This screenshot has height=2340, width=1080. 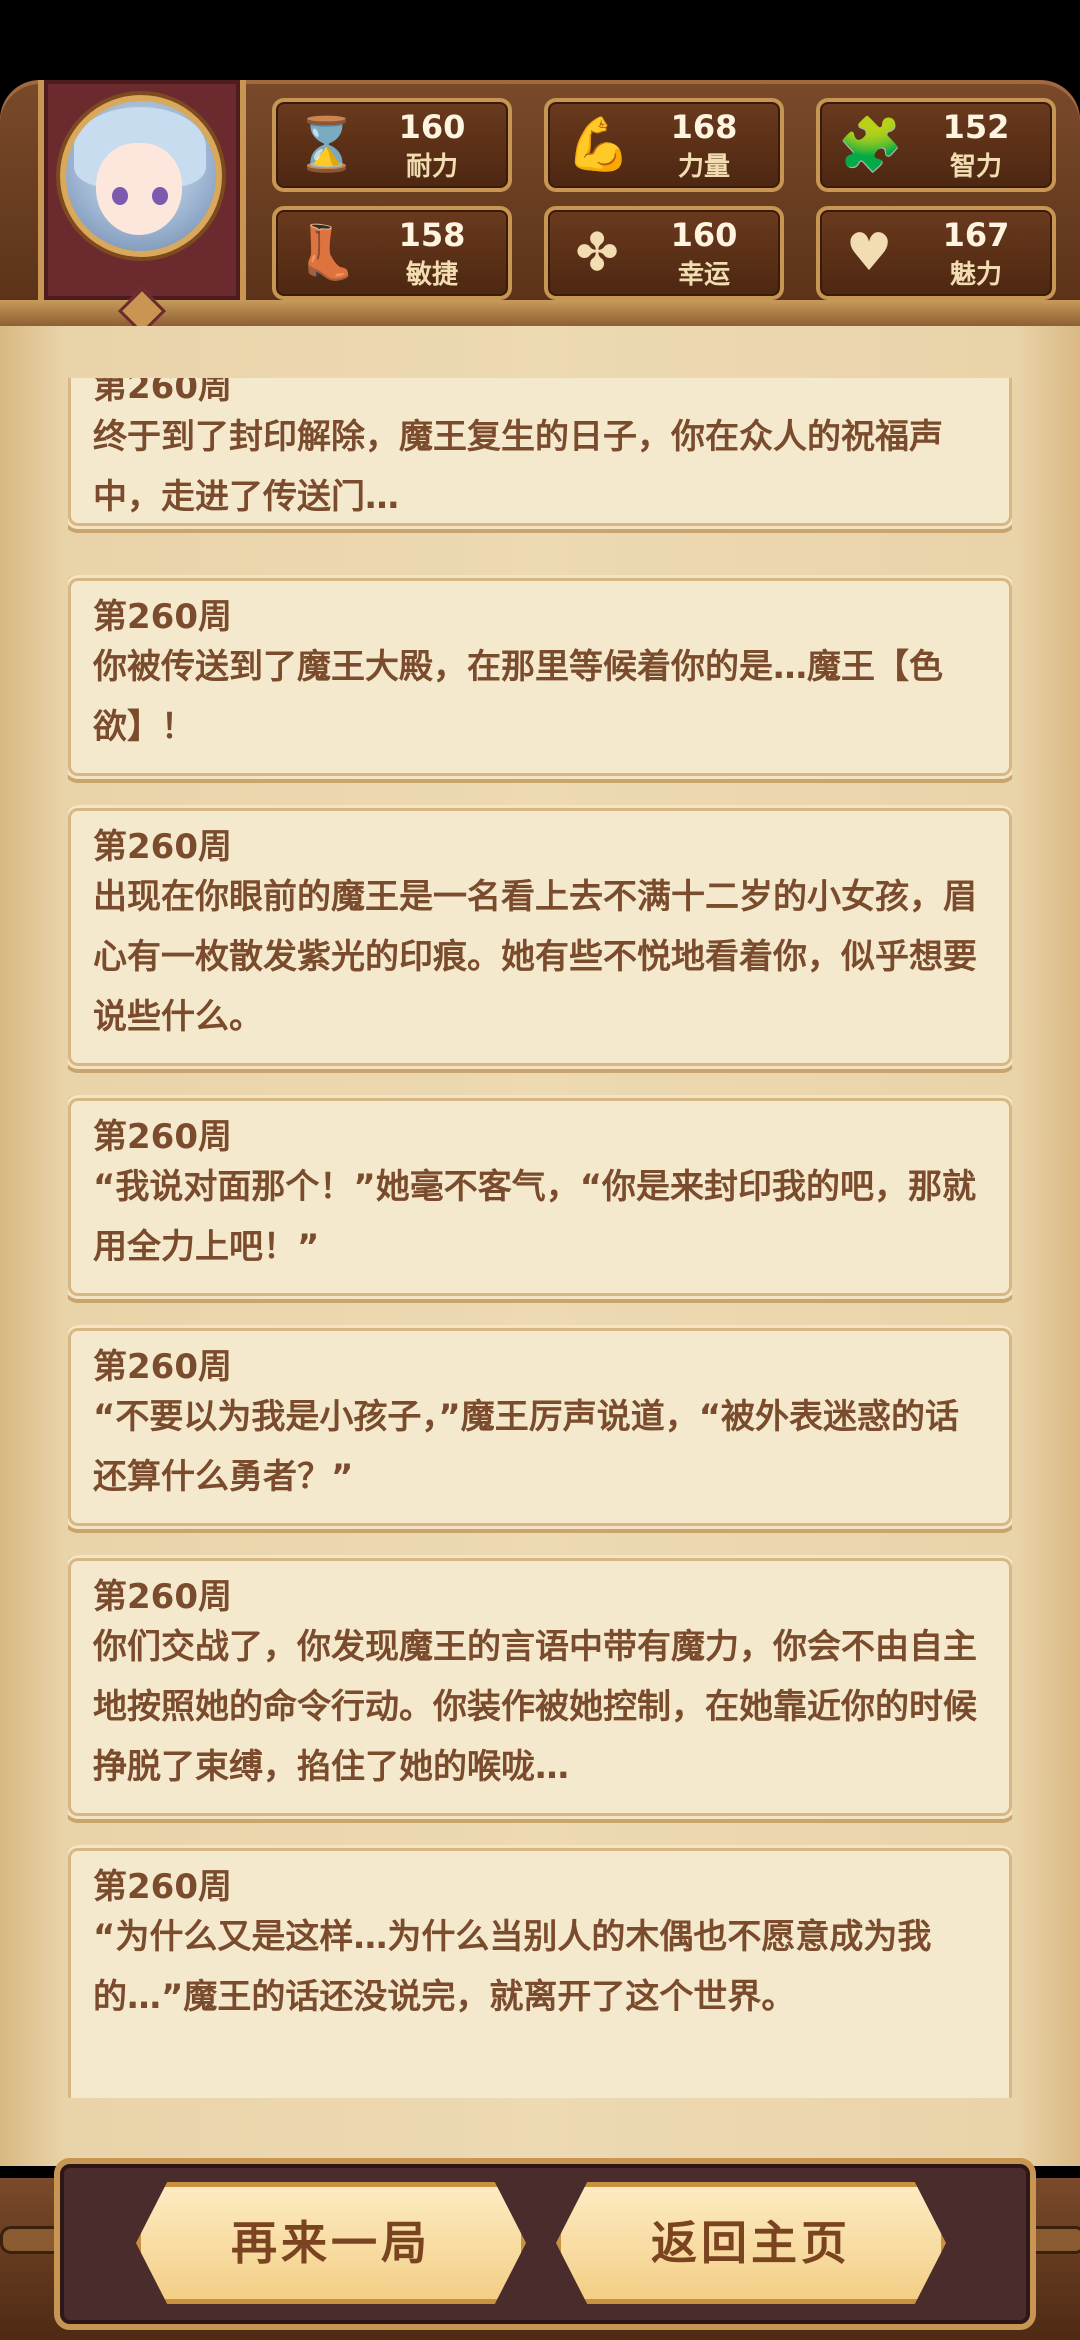 I want to click on stat-value: 167, so click(x=976, y=235).